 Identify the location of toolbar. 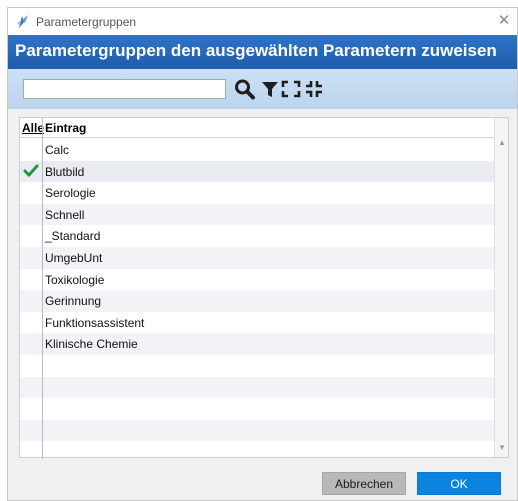
(262, 89).